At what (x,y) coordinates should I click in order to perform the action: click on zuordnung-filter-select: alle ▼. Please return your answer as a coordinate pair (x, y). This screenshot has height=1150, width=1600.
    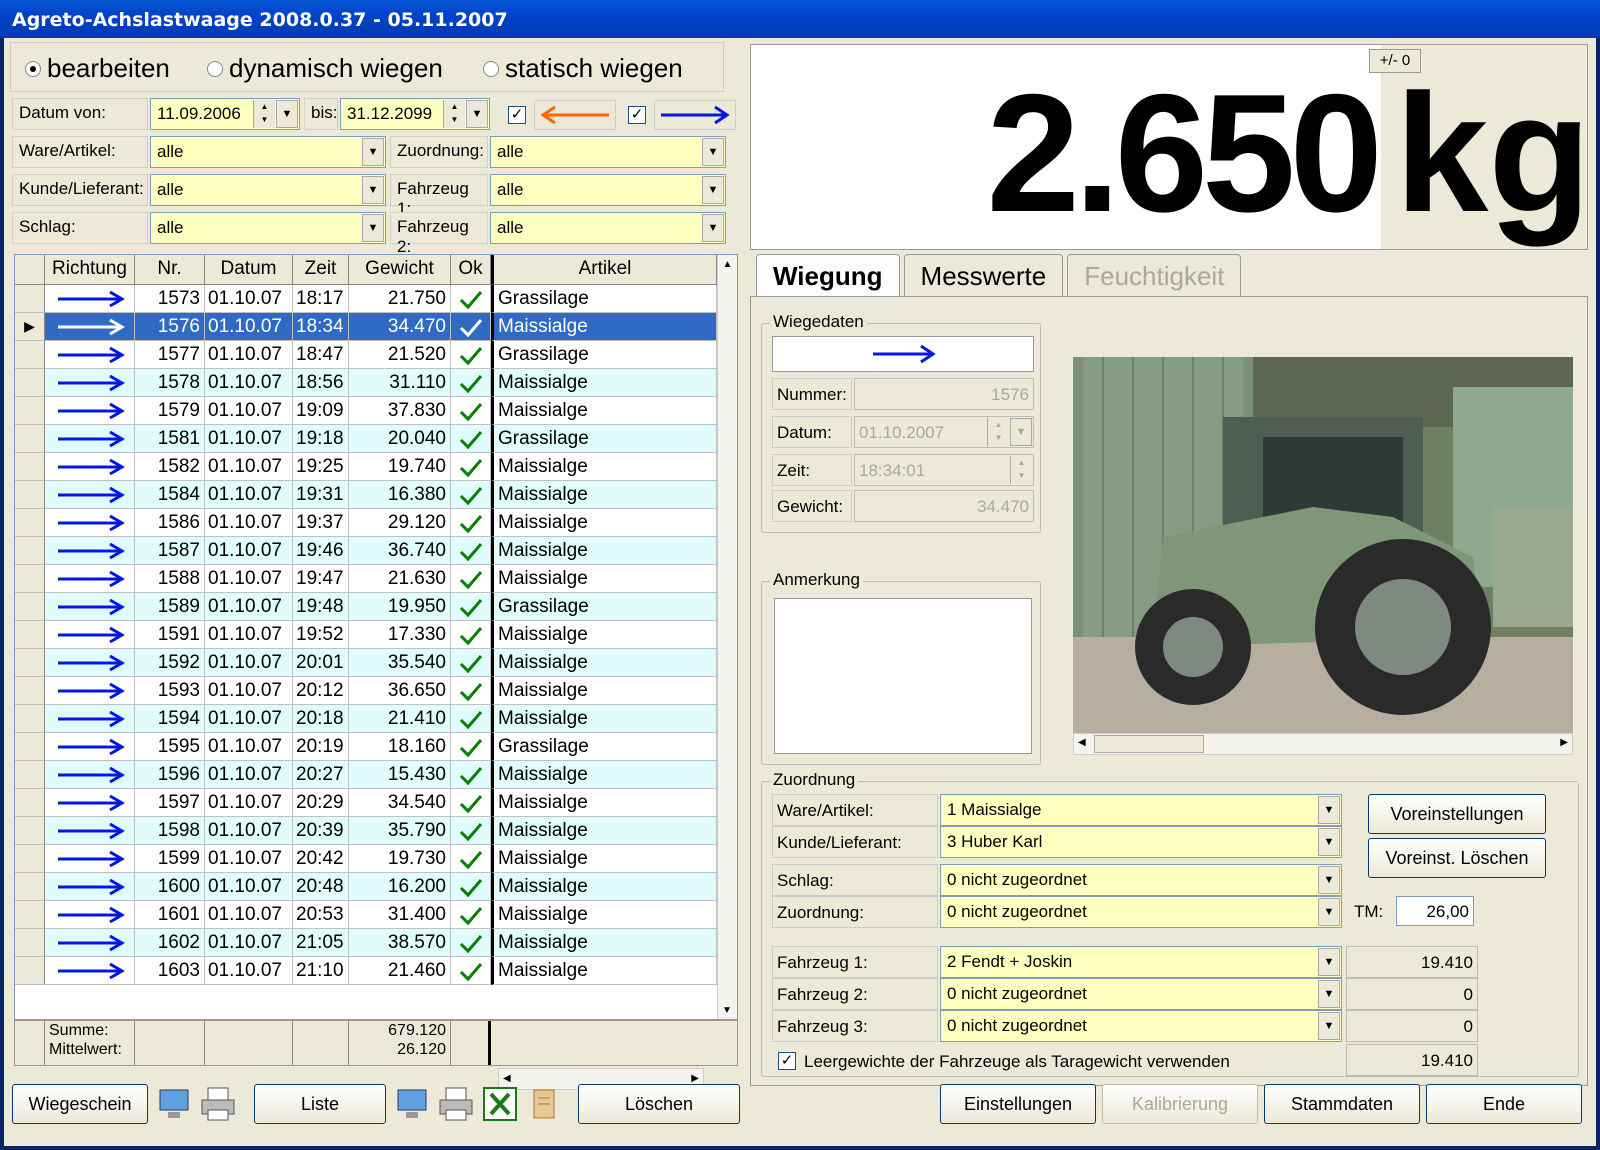
    Looking at the image, I should click on (608, 152).